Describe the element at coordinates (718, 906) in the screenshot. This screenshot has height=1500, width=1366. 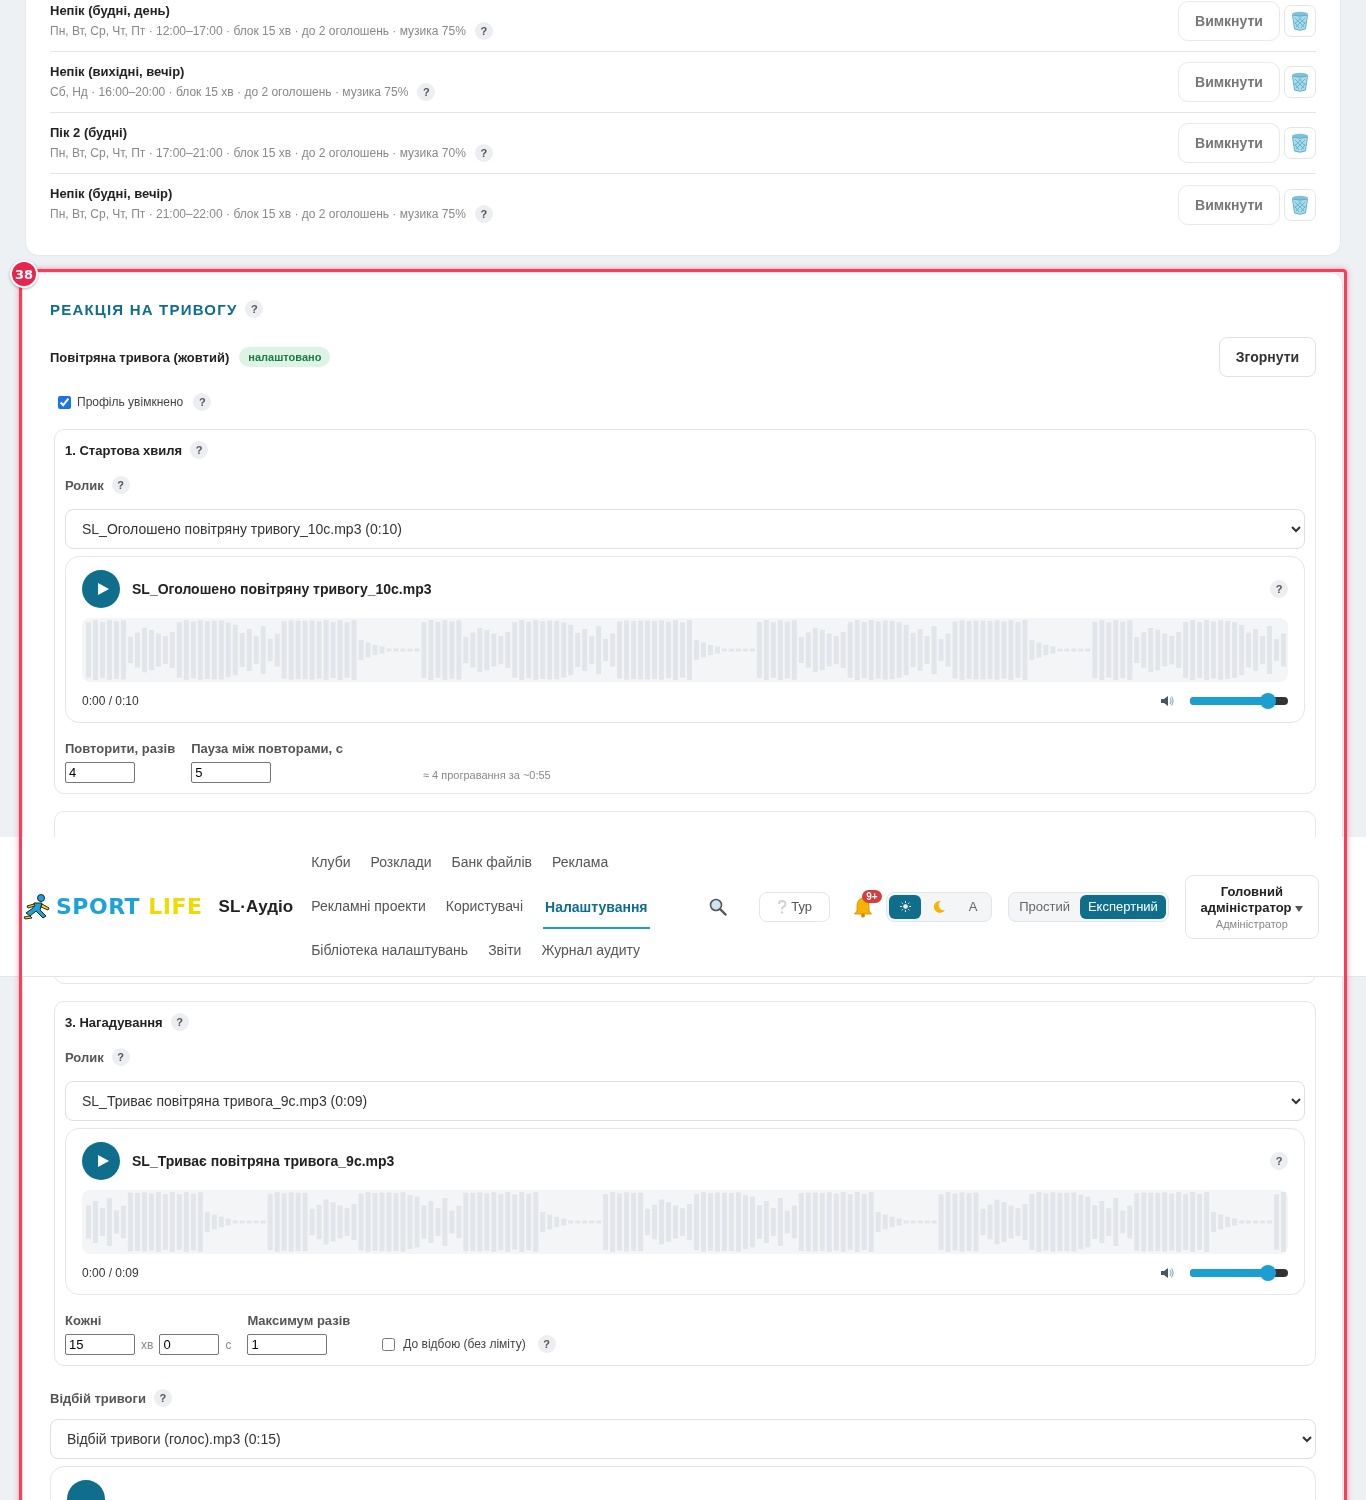
I see `search-icon` at that location.